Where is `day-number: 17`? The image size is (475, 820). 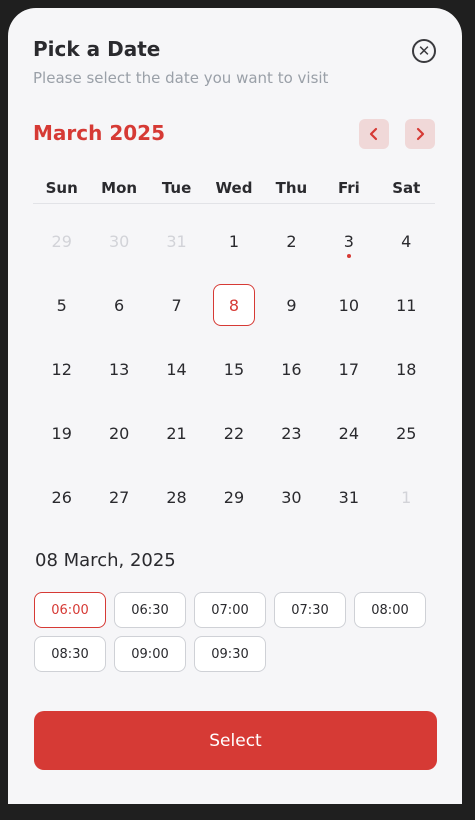 day-number: 17 is located at coordinates (349, 369).